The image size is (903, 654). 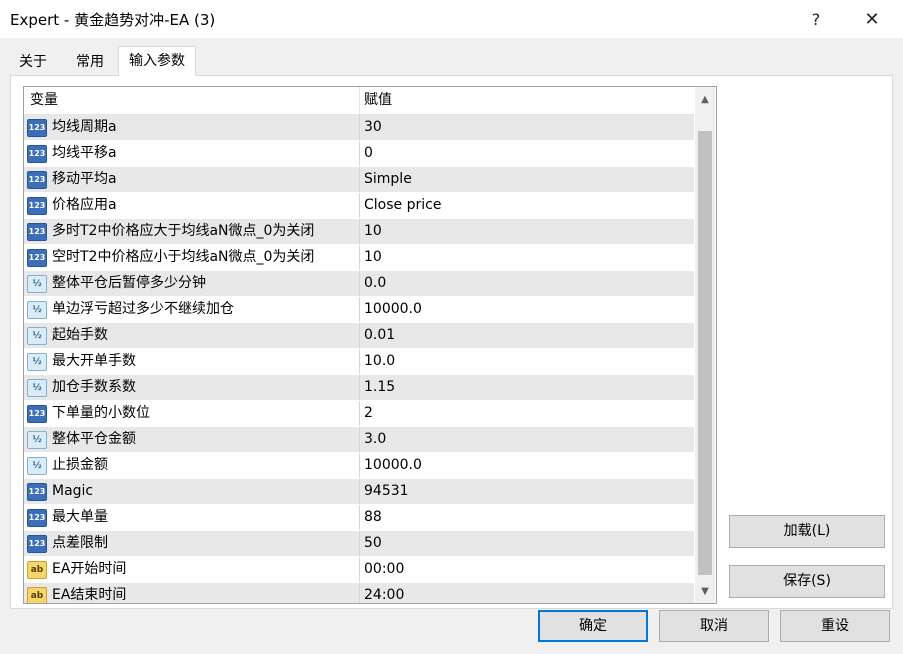 What do you see at coordinates (705, 591) in the screenshot?
I see `scroll-down-icon: ▼` at bounding box center [705, 591].